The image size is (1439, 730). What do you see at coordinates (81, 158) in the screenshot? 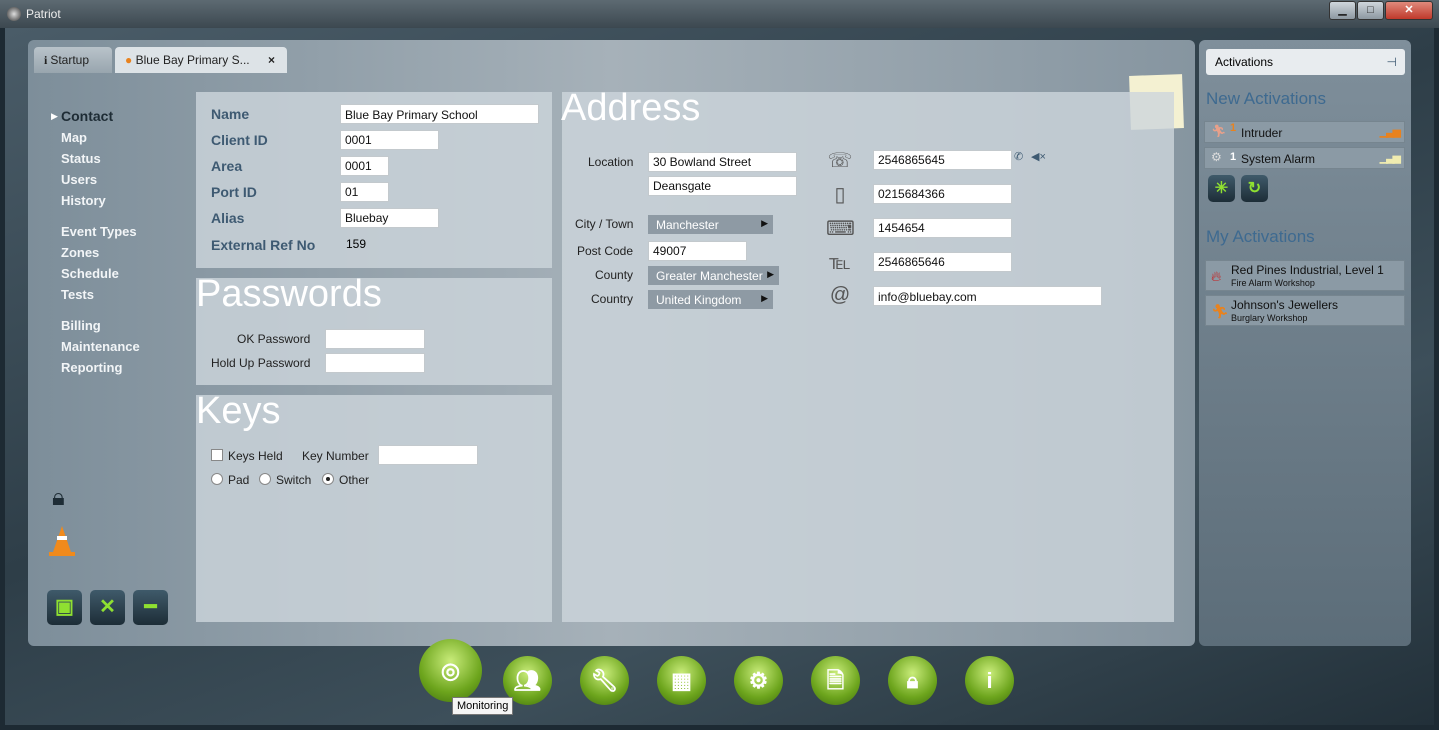
I see `nav-item-status: Status` at bounding box center [81, 158].